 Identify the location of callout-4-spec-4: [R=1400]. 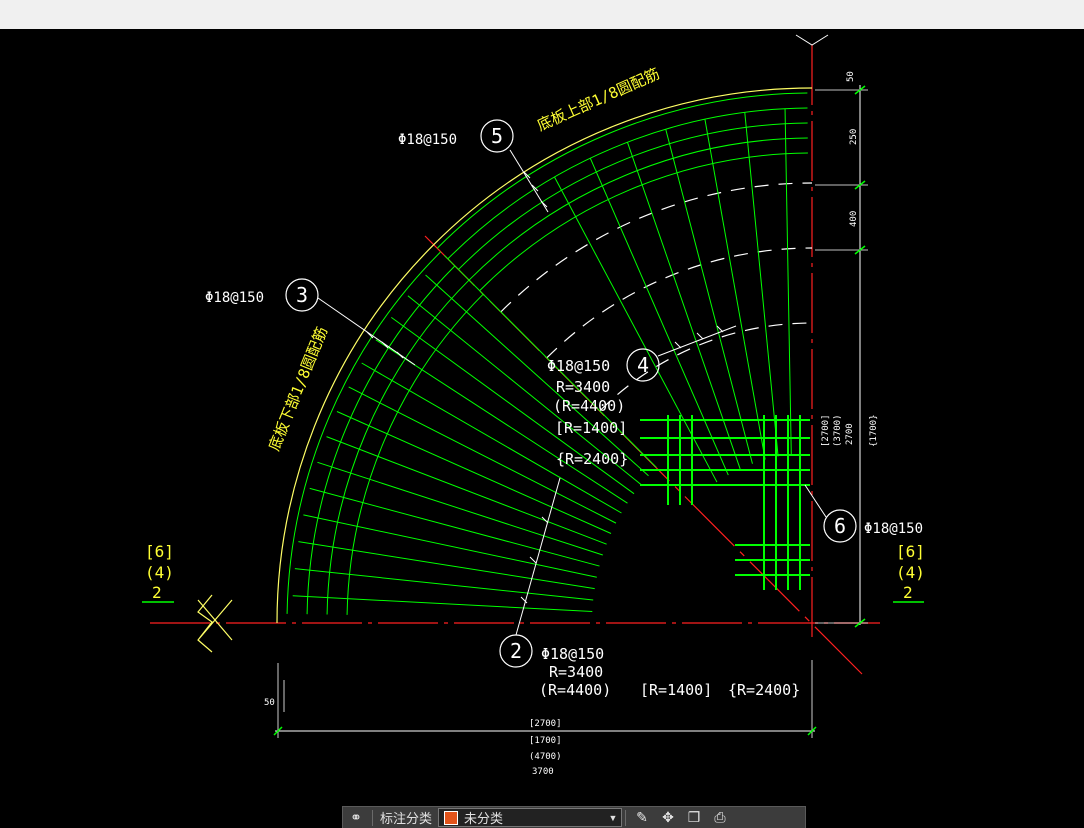
(591, 428).